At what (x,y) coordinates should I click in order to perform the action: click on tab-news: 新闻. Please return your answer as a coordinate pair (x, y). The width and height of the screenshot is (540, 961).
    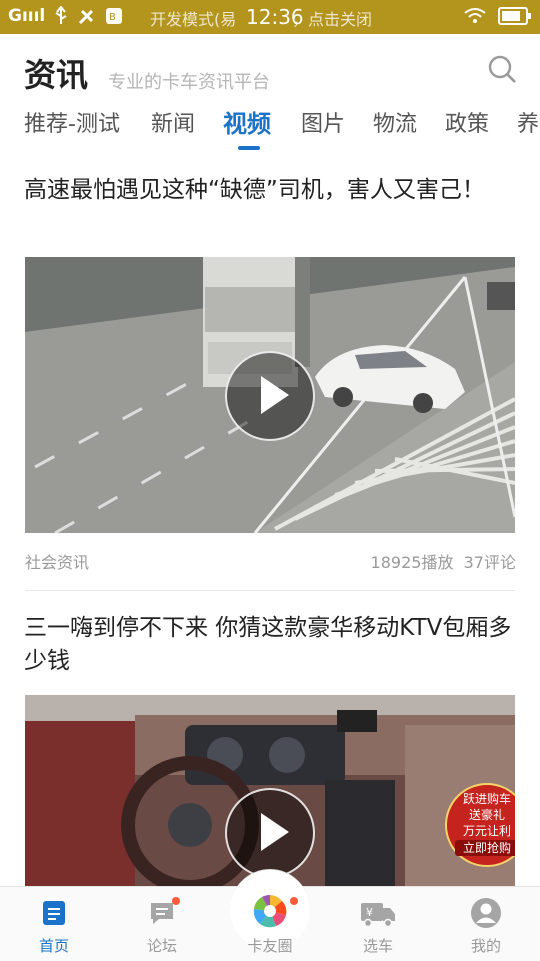
    Looking at the image, I should click on (173, 122).